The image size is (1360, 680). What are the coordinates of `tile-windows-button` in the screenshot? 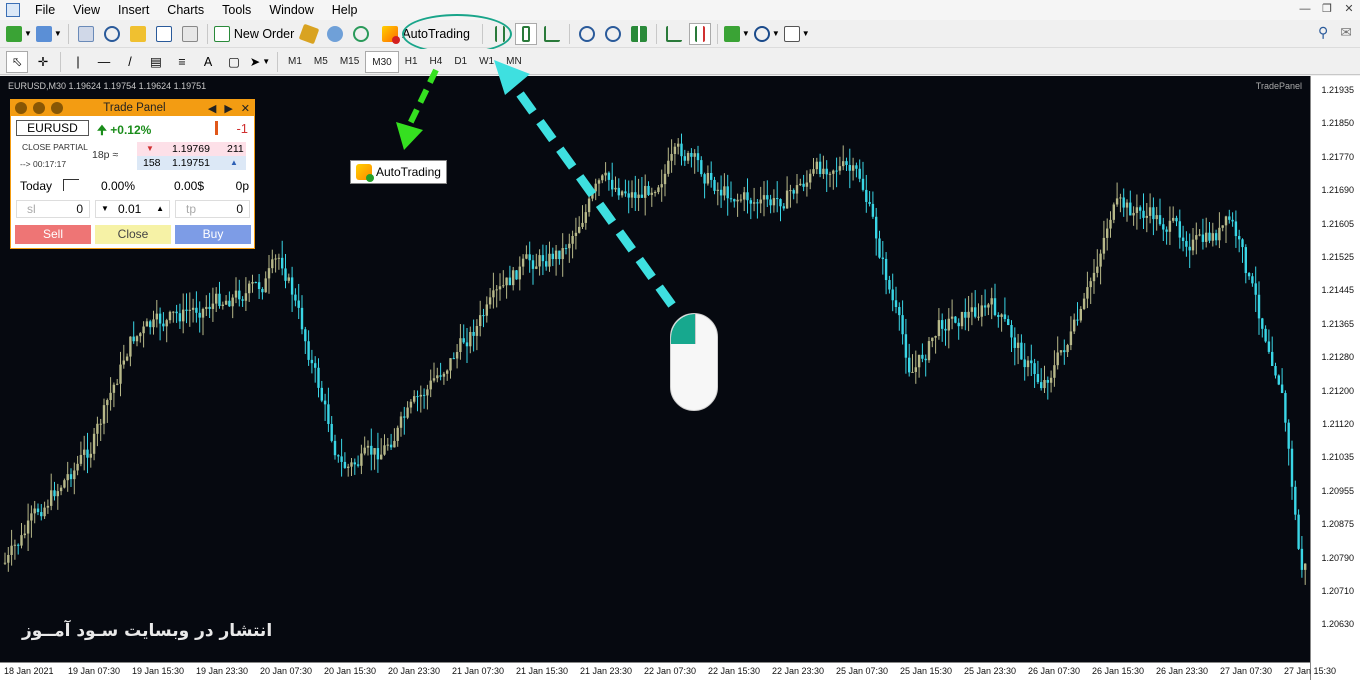 It's located at (639, 34).